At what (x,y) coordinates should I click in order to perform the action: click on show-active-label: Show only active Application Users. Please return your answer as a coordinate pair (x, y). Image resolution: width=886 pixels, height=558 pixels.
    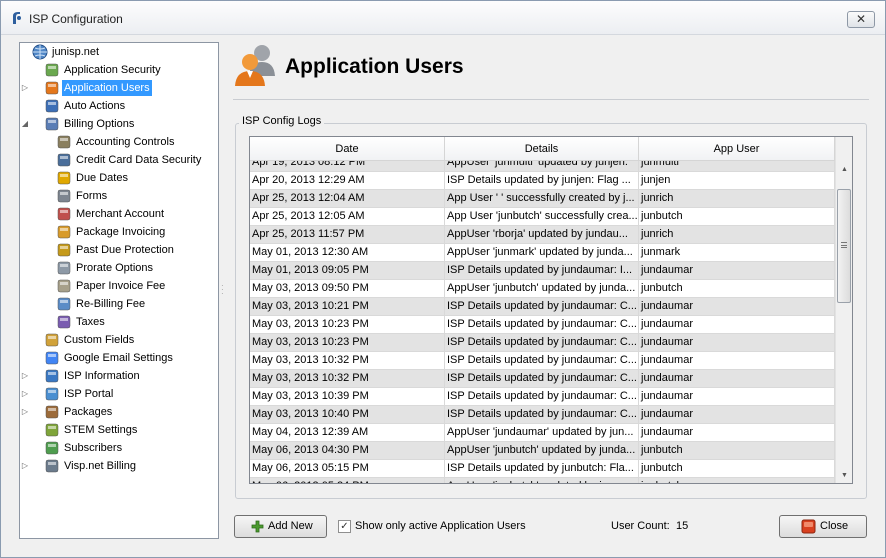
    Looking at the image, I should click on (440, 526).